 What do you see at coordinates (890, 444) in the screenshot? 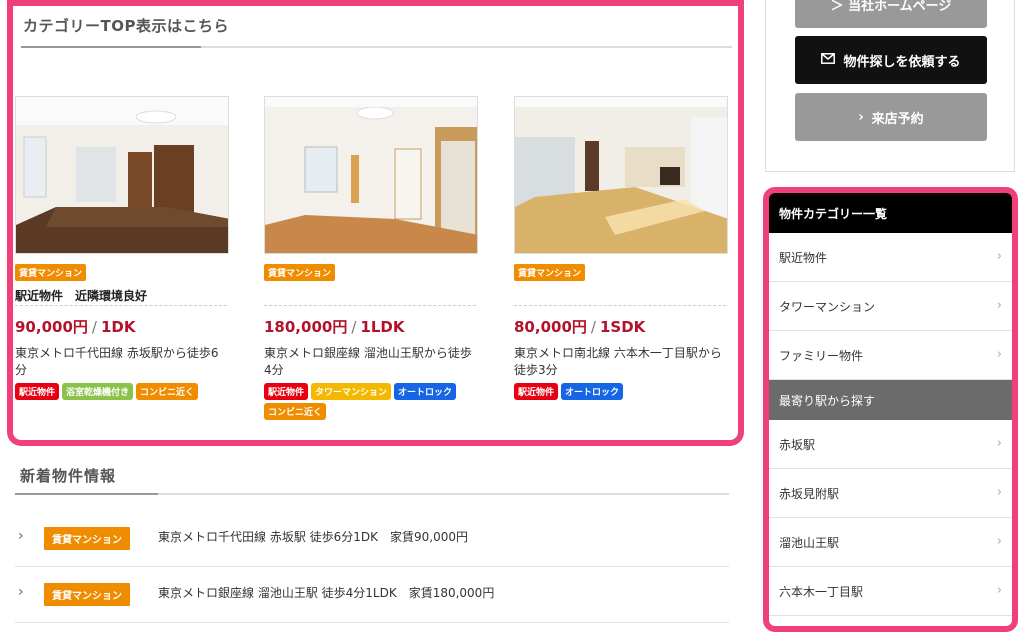
I see `sidebar-item-akasaka: 赤坂駅 ›` at bounding box center [890, 444].